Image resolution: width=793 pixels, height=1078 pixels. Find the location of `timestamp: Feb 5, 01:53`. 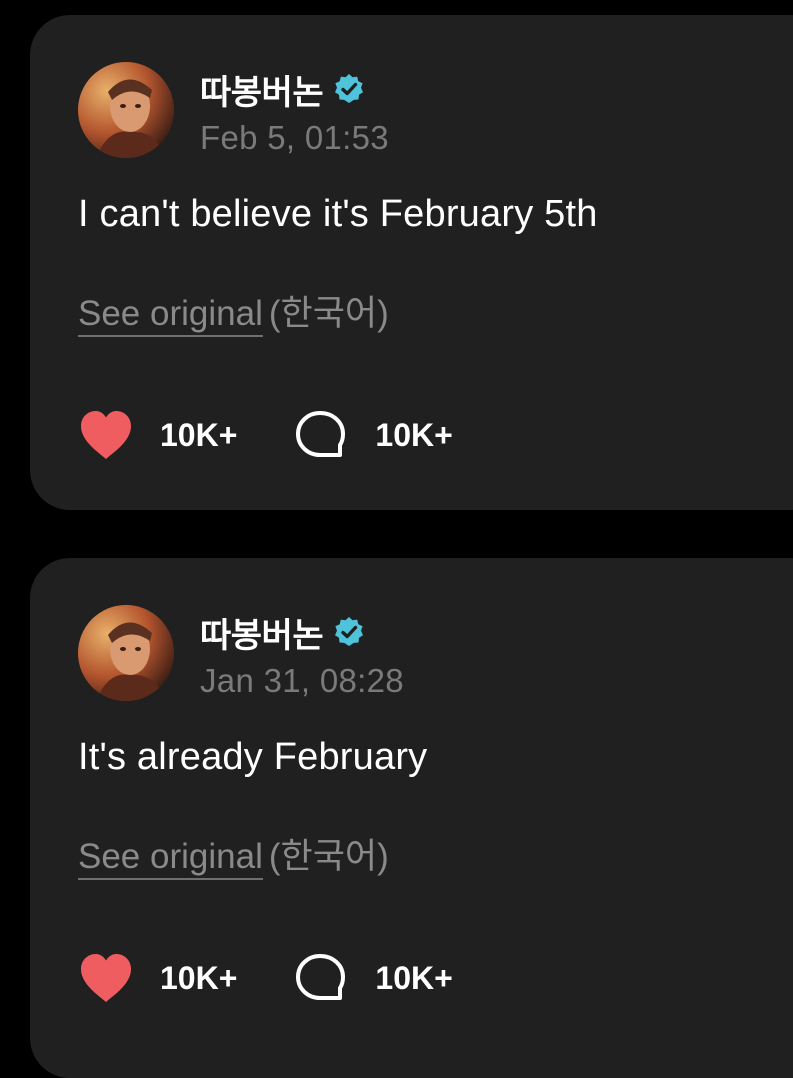

timestamp: Feb 5, 01:53 is located at coordinates (294, 137).